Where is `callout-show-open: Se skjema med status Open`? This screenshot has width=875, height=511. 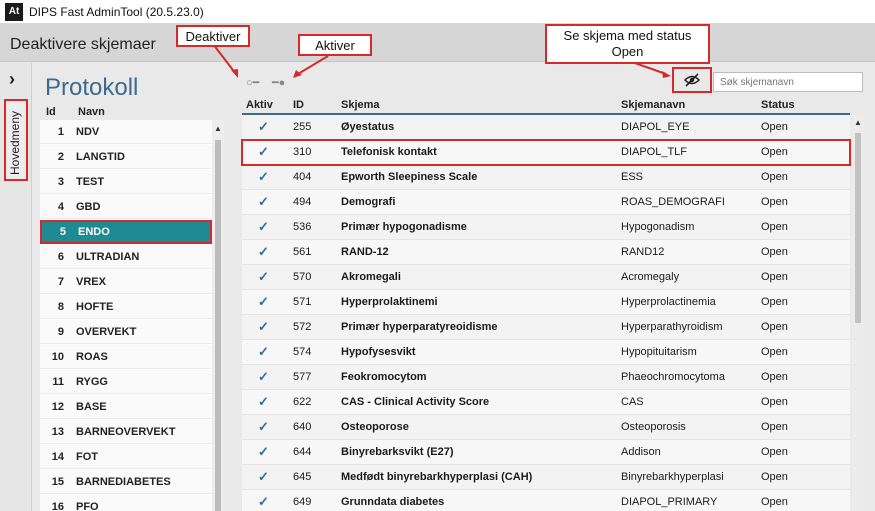 callout-show-open: Se skjema med status Open is located at coordinates (627, 44).